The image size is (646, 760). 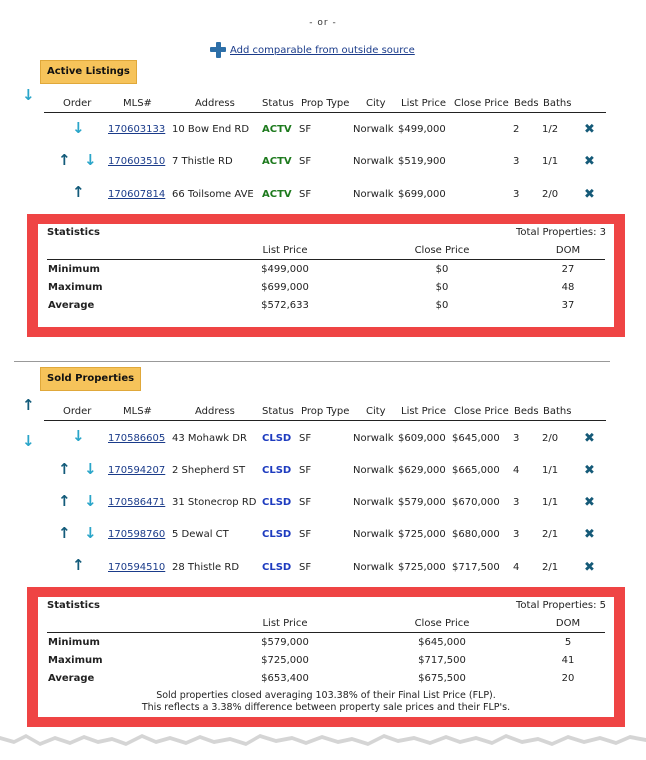 I want to click on list-price: $579,000, so click(x=422, y=502).